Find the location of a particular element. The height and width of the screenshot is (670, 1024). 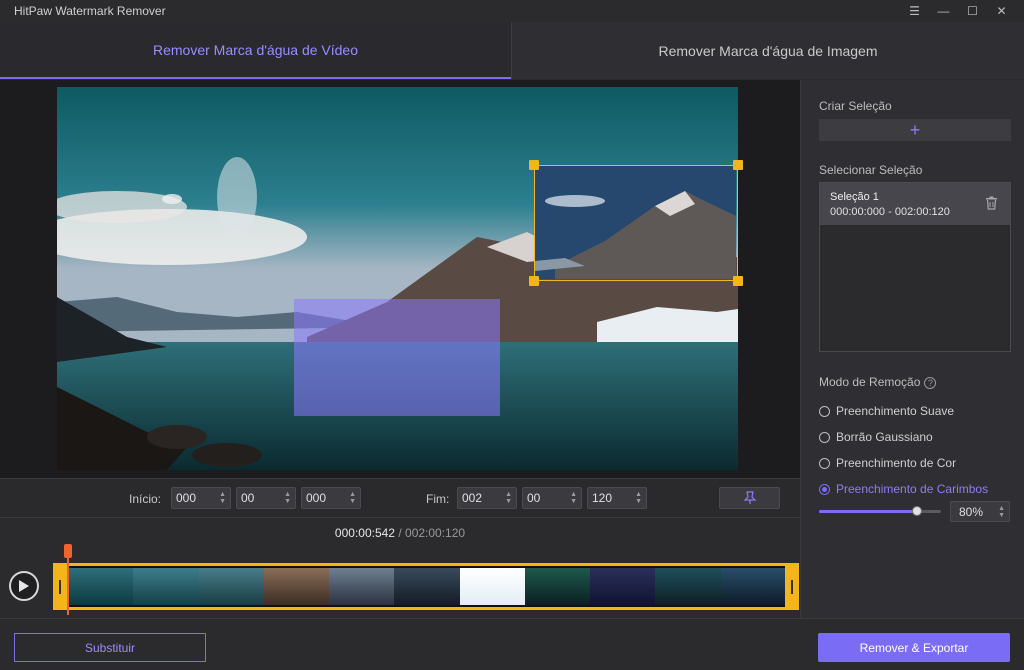

select-selection-label: Selecionar Seleção is located at coordinates (871, 170).